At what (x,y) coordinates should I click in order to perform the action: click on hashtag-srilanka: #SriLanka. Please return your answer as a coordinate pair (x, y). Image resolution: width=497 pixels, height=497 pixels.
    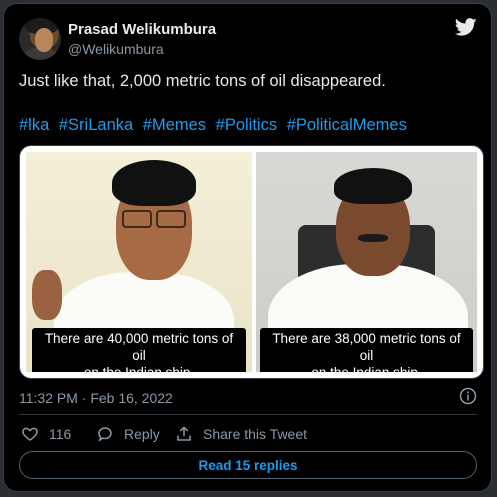
    Looking at the image, I should click on (96, 125).